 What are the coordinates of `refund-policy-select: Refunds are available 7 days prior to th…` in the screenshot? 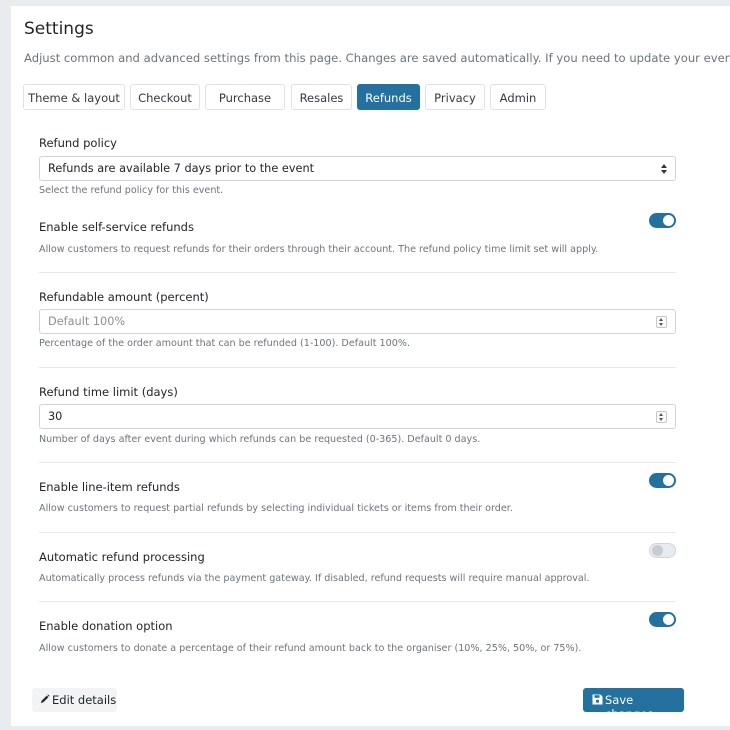 It's located at (357, 168).